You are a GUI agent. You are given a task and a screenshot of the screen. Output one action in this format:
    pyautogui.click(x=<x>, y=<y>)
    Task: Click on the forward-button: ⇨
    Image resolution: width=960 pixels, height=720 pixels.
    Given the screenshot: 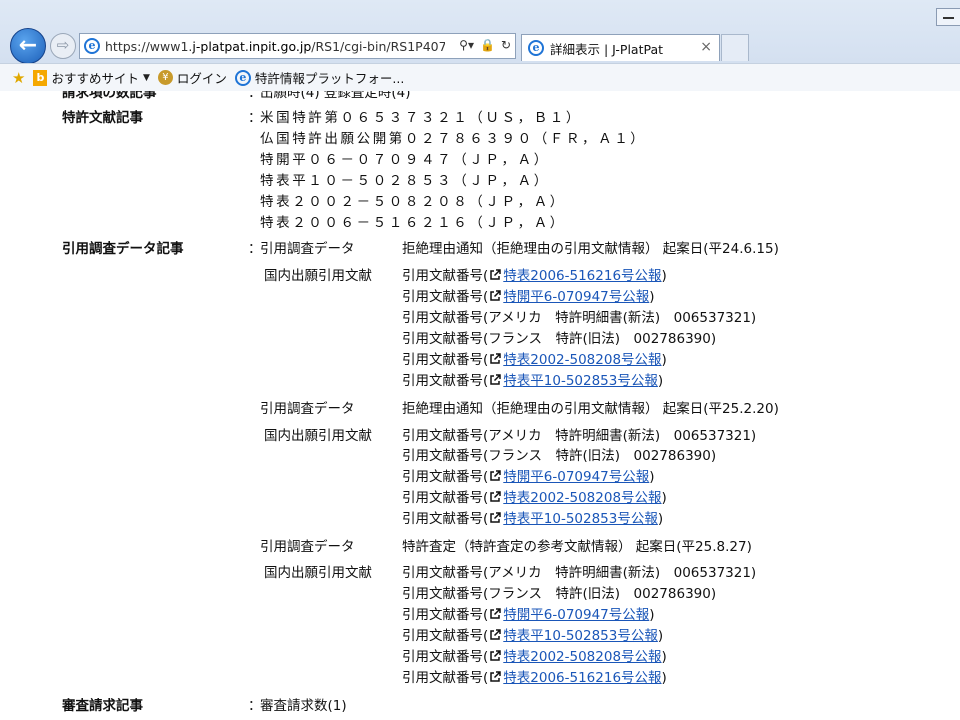 What is the action you would take?
    pyautogui.click(x=63, y=46)
    